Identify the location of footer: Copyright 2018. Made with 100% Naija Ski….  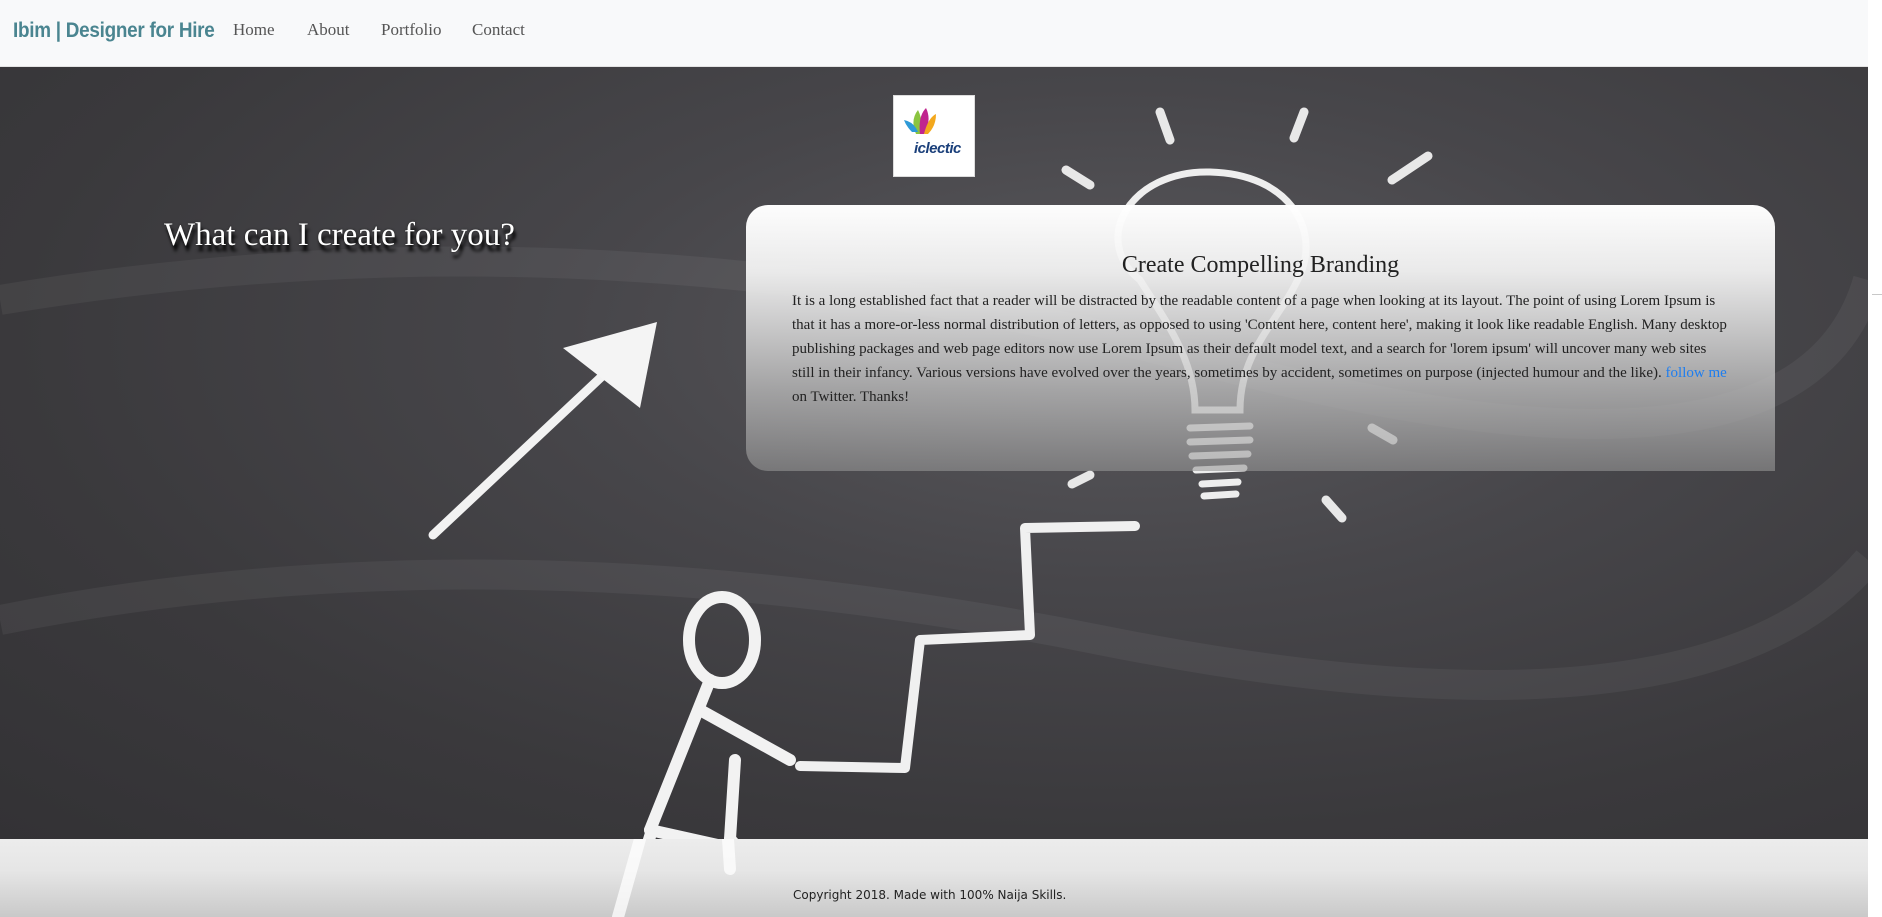
(934, 878).